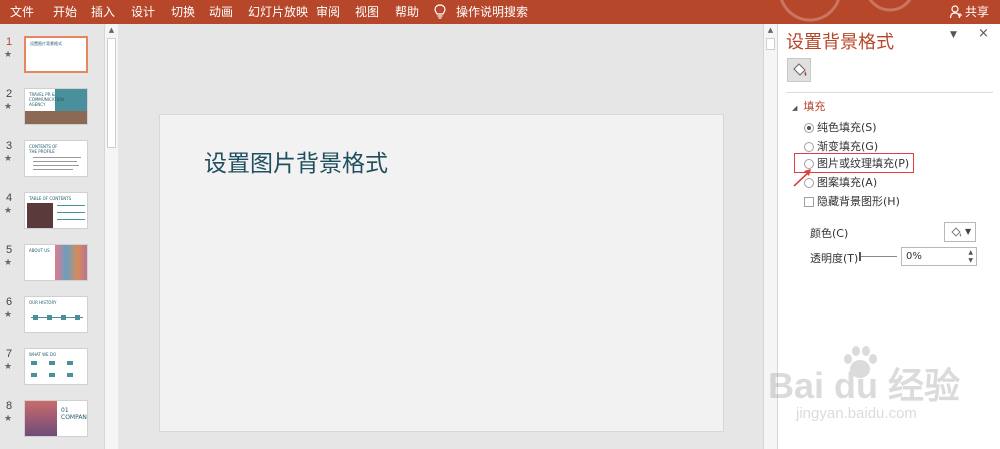 The width and height of the screenshot is (1000, 449). Describe the element at coordinates (9, 302) in the screenshot. I see `slide-number: 6` at that location.